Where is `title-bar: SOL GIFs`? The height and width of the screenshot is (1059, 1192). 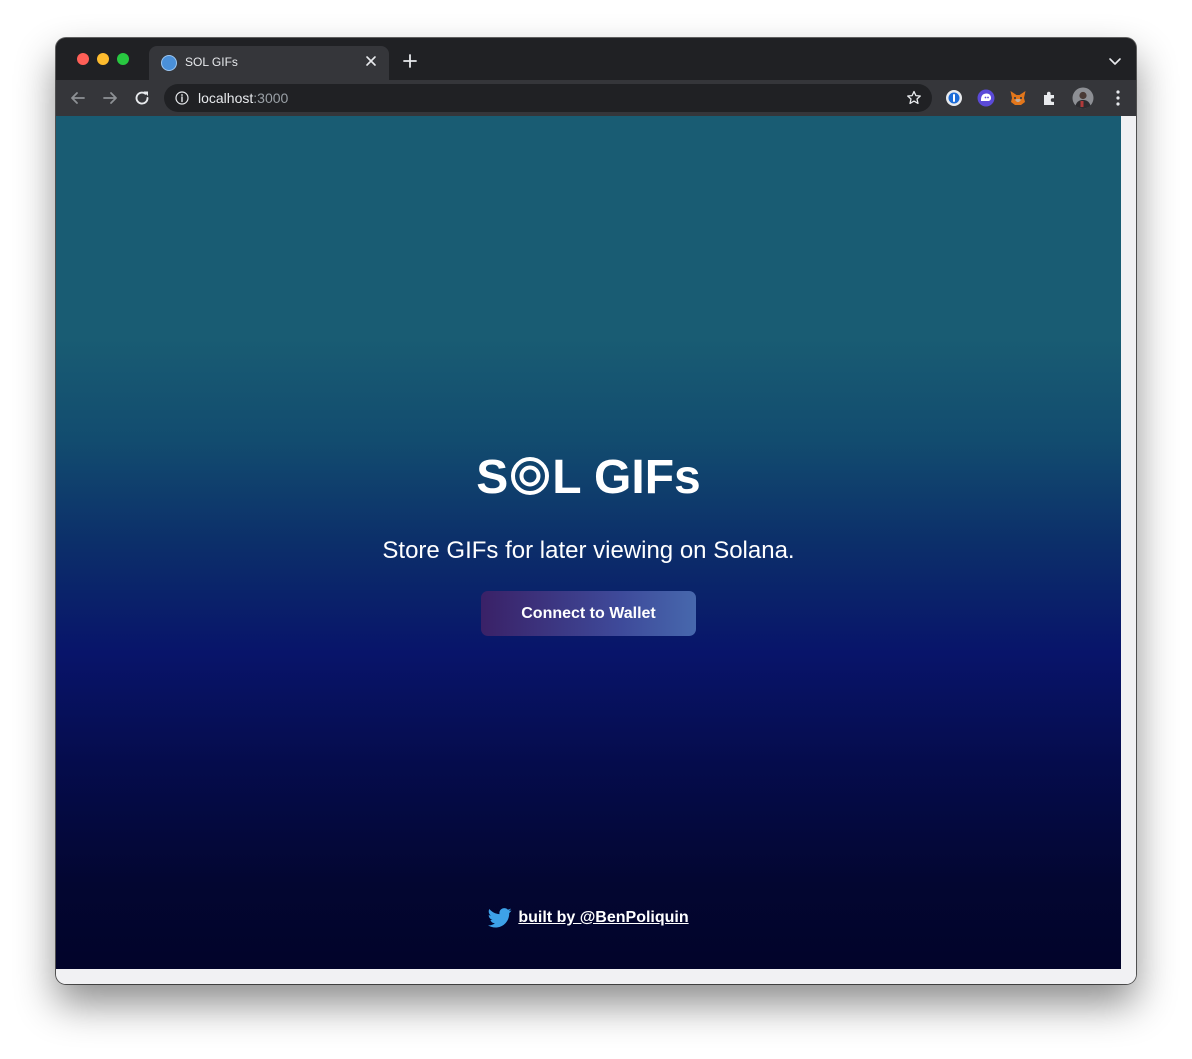 title-bar: SOL GIFs is located at coordinates (596, 59).